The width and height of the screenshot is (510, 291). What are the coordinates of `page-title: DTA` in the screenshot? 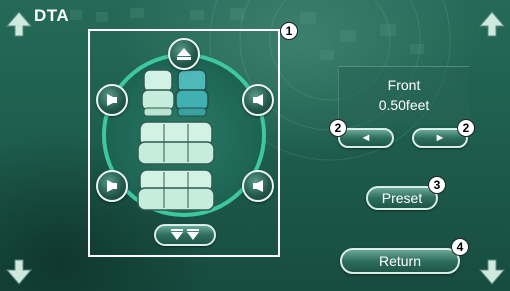 It's located at (52, 15).